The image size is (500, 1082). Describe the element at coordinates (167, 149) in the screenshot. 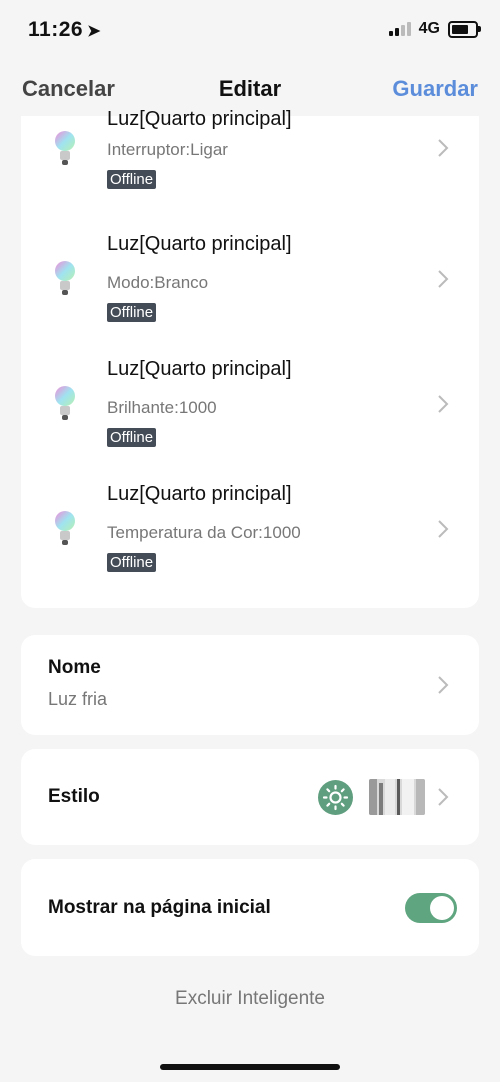

I see `action-detail: Interruptor:Ligar` at that location.